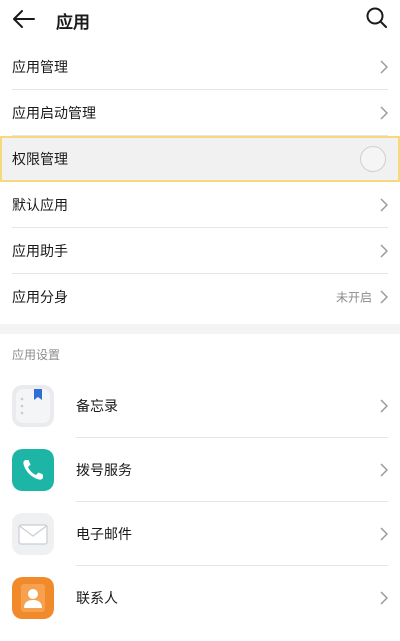 The image size is (400, 641). I want to click on menu-item-app-management: 应用管理, so click(200, 67).